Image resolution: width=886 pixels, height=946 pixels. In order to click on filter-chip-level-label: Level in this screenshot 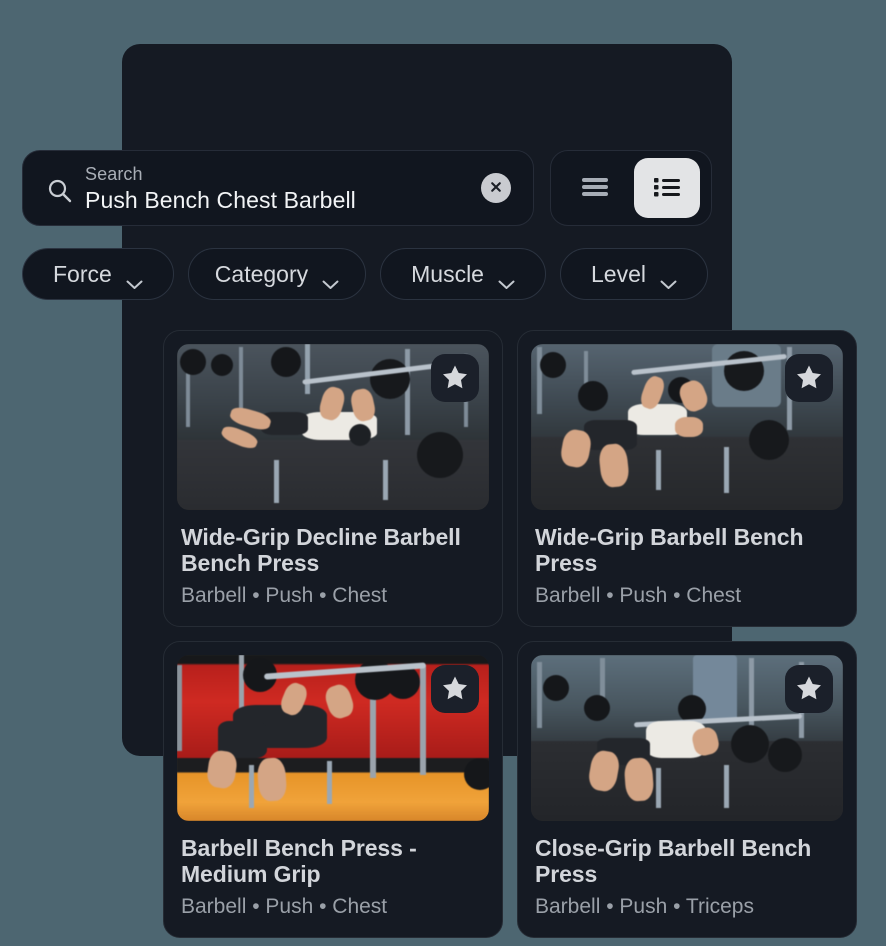, I will do `click(618, 273)`.